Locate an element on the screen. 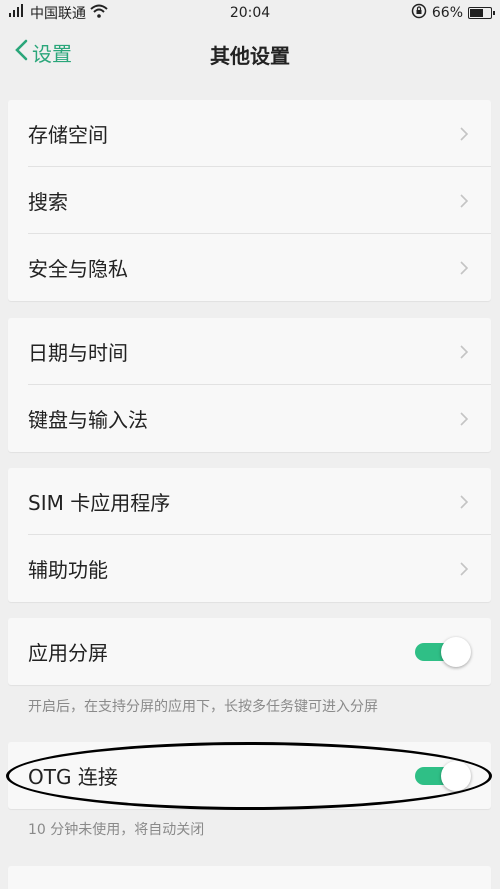  battery-icon is located at coordinates (481, 13).